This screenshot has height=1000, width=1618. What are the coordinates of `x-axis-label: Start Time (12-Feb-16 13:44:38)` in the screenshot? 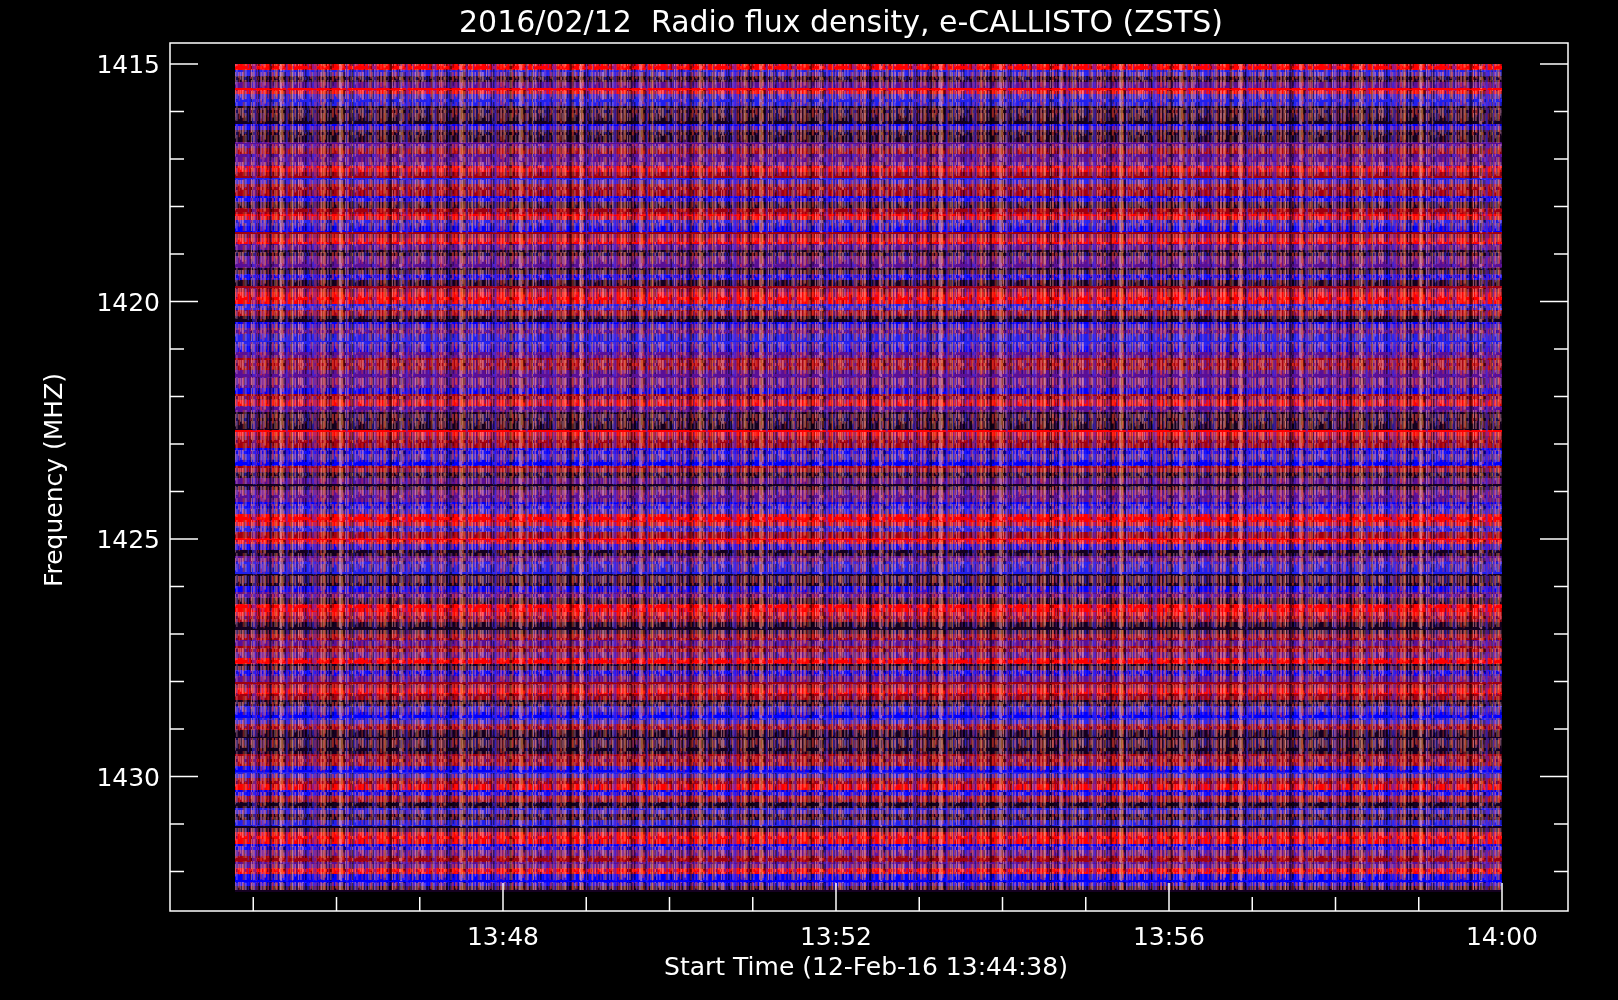 It's located at (866, 966).